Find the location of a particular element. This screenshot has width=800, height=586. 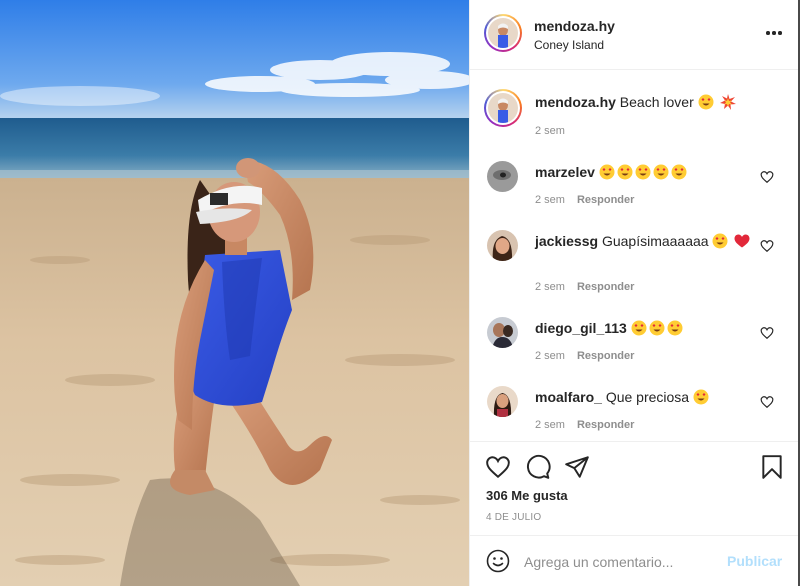

author-username: mendoza.hy is located at coordinates (574, 26).